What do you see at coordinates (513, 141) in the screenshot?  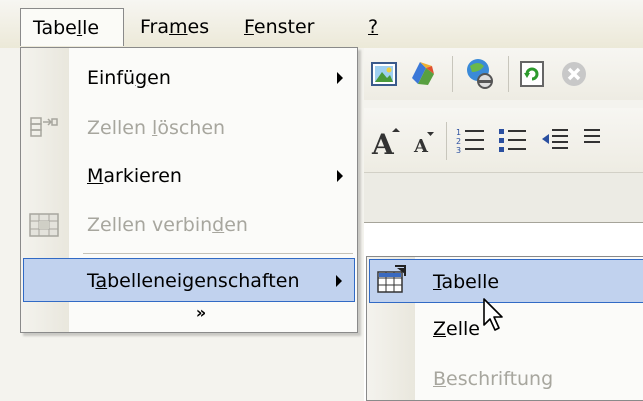 I see `bulleted-list-icon` at bounding box center [513, 141].